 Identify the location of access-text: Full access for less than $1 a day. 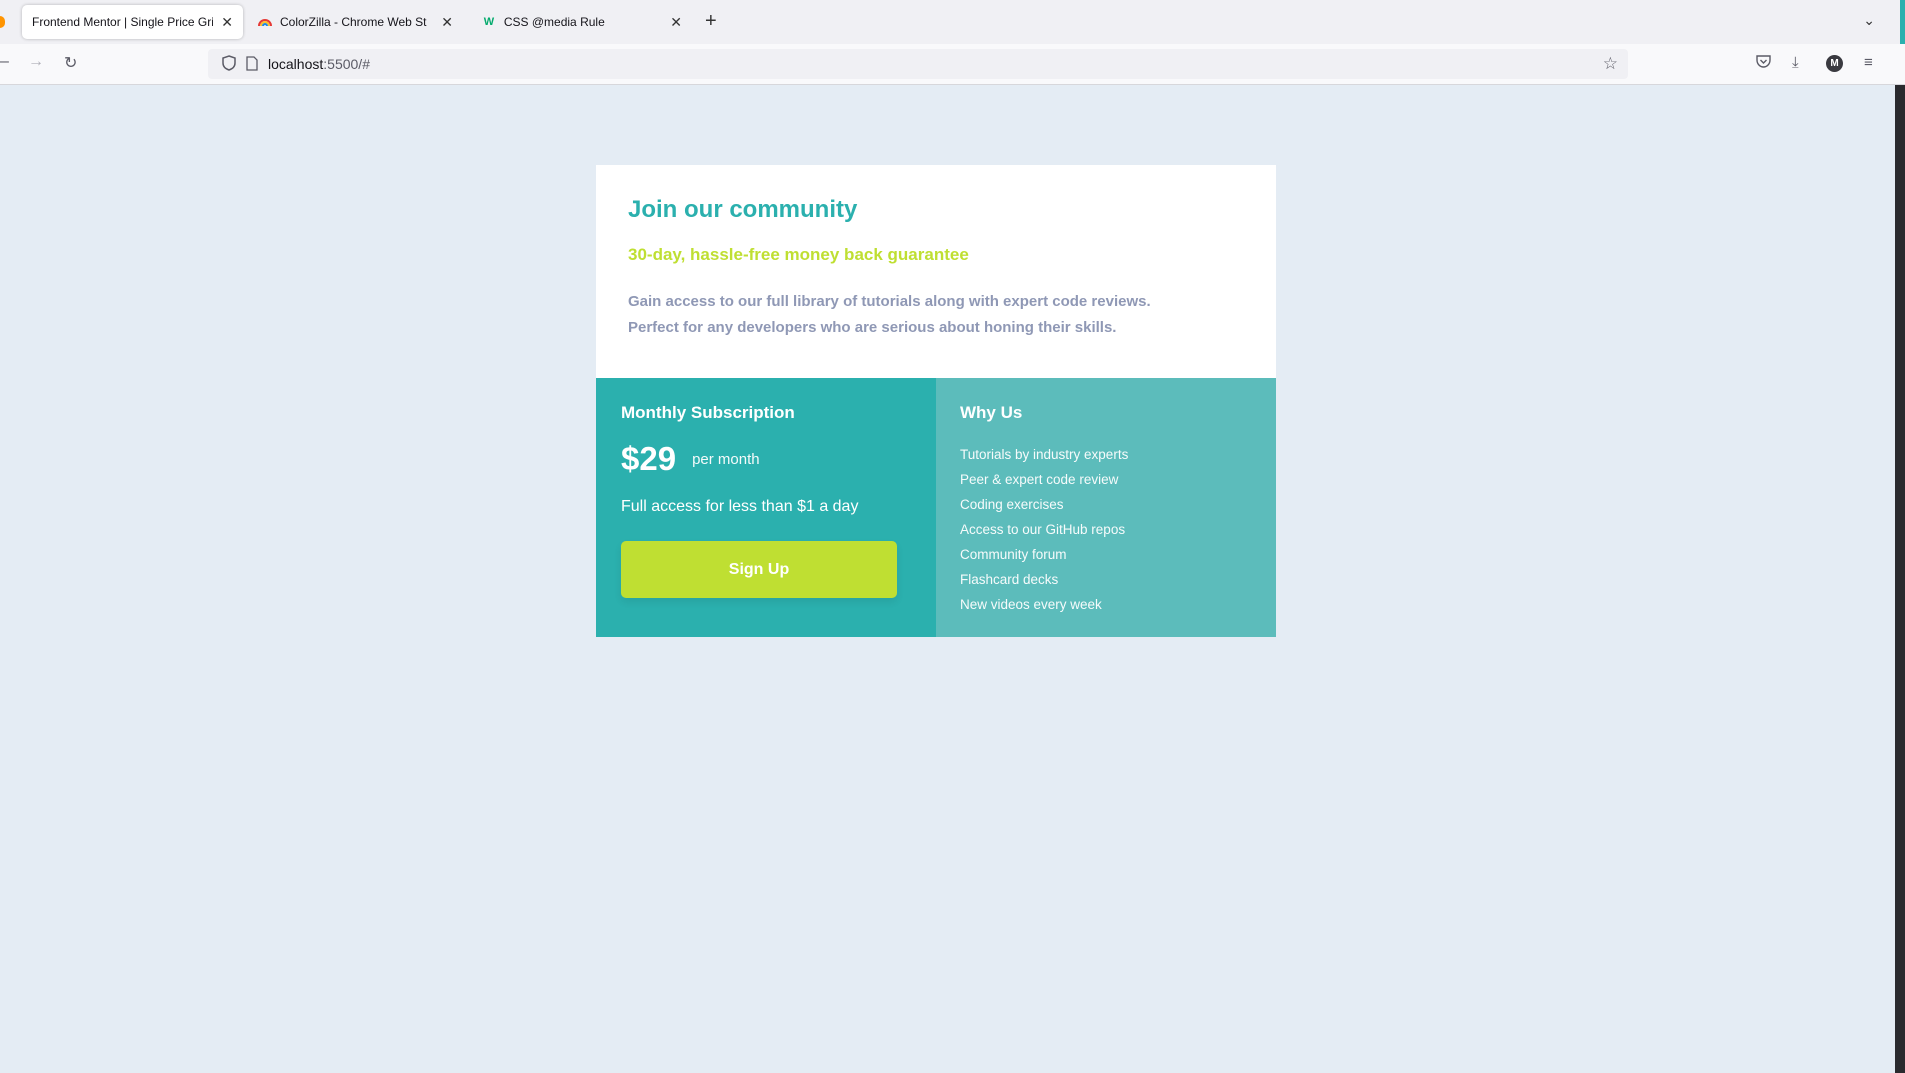
(740, 506).